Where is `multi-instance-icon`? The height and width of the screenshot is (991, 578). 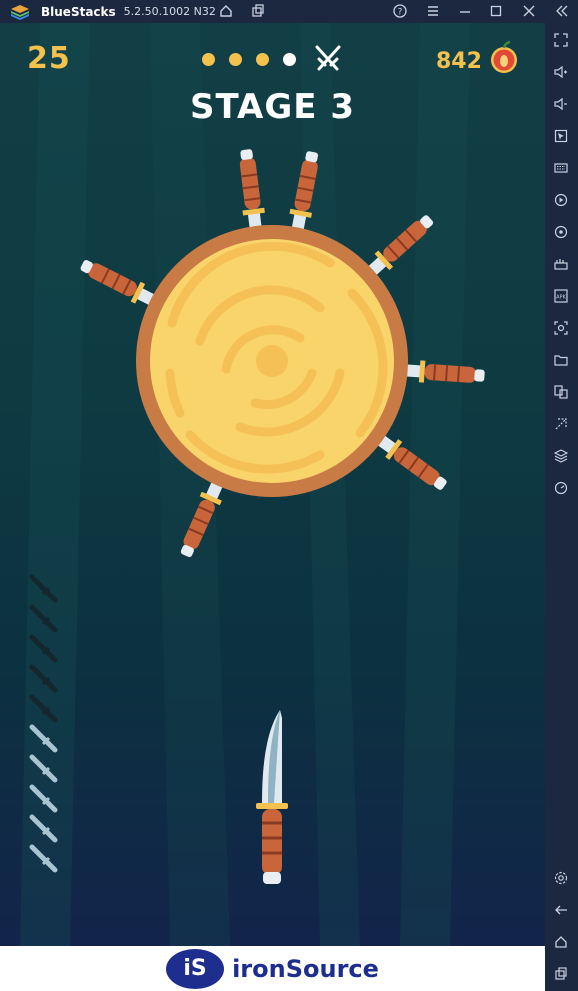 multi-instance-icon is located at coordinates (258, 11).